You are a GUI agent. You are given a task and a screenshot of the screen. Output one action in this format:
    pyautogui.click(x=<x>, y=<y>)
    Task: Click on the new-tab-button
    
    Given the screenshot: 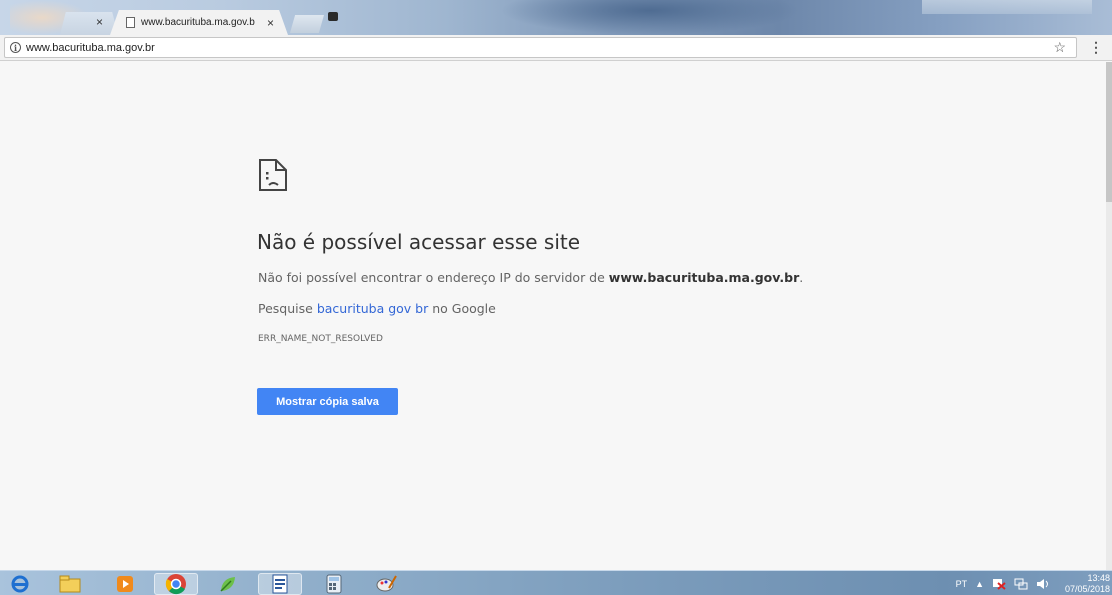 What is the action you would take?
    pyautogui.click(x=307, y=24)
    